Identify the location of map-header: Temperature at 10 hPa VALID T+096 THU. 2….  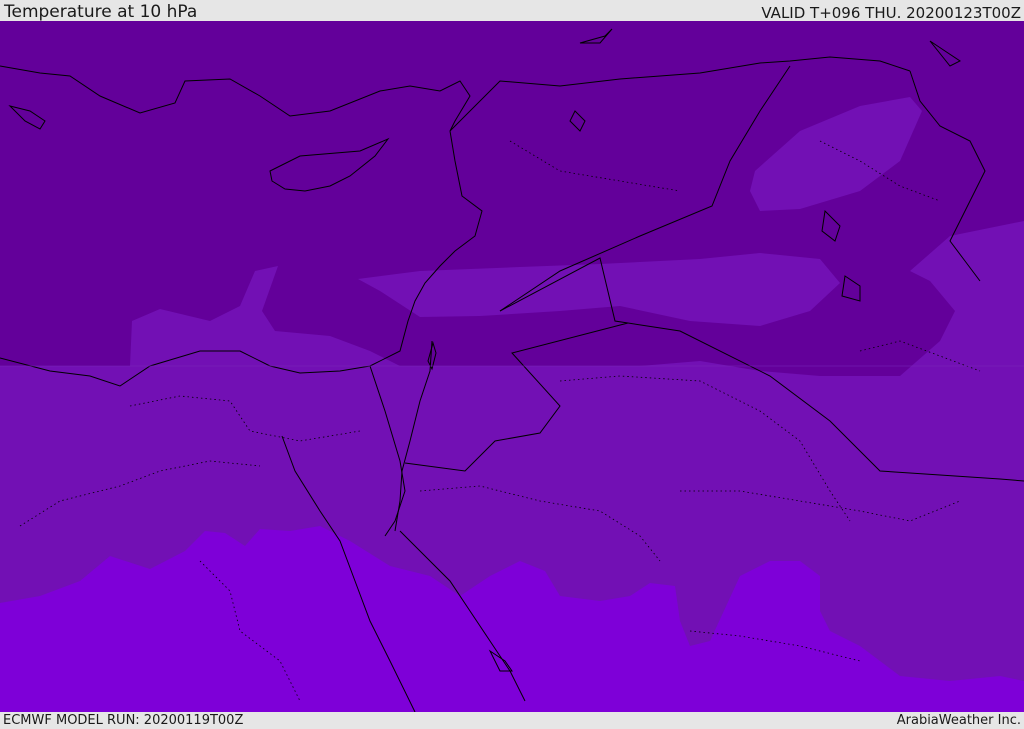
(512, 11).